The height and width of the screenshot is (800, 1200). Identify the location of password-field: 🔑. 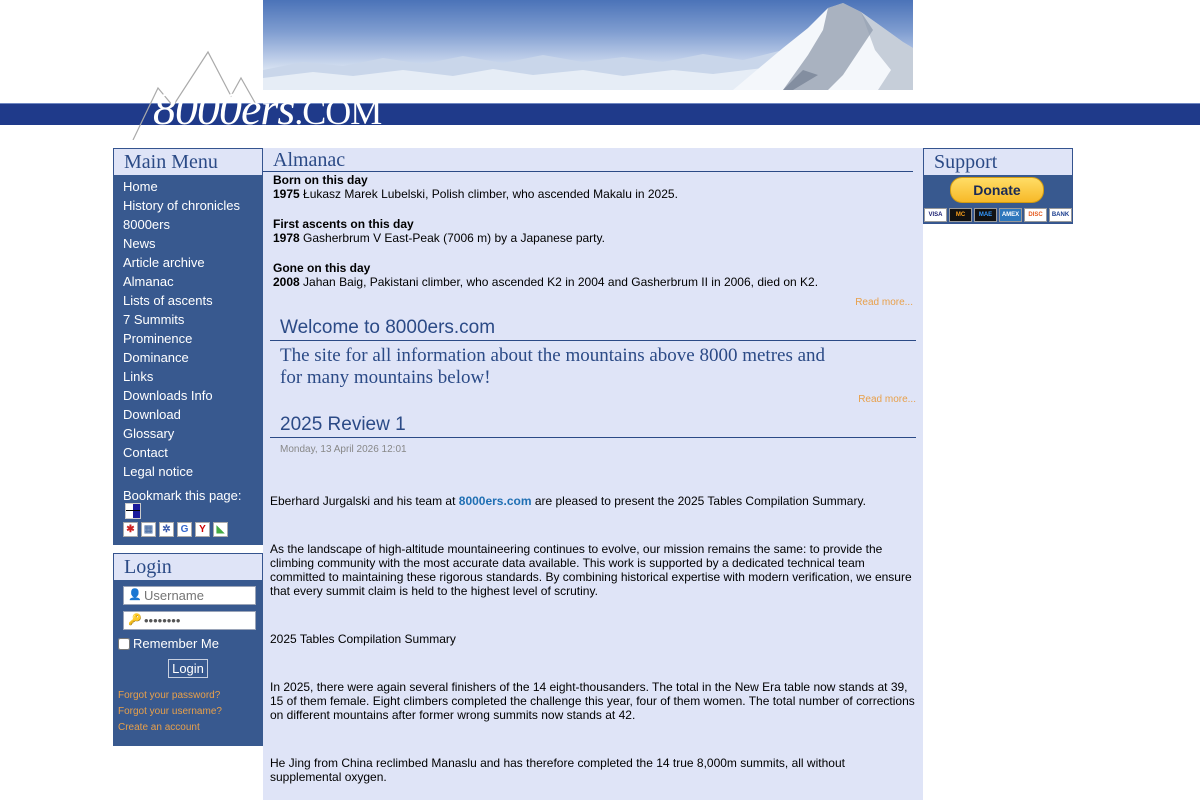
(189, 620).